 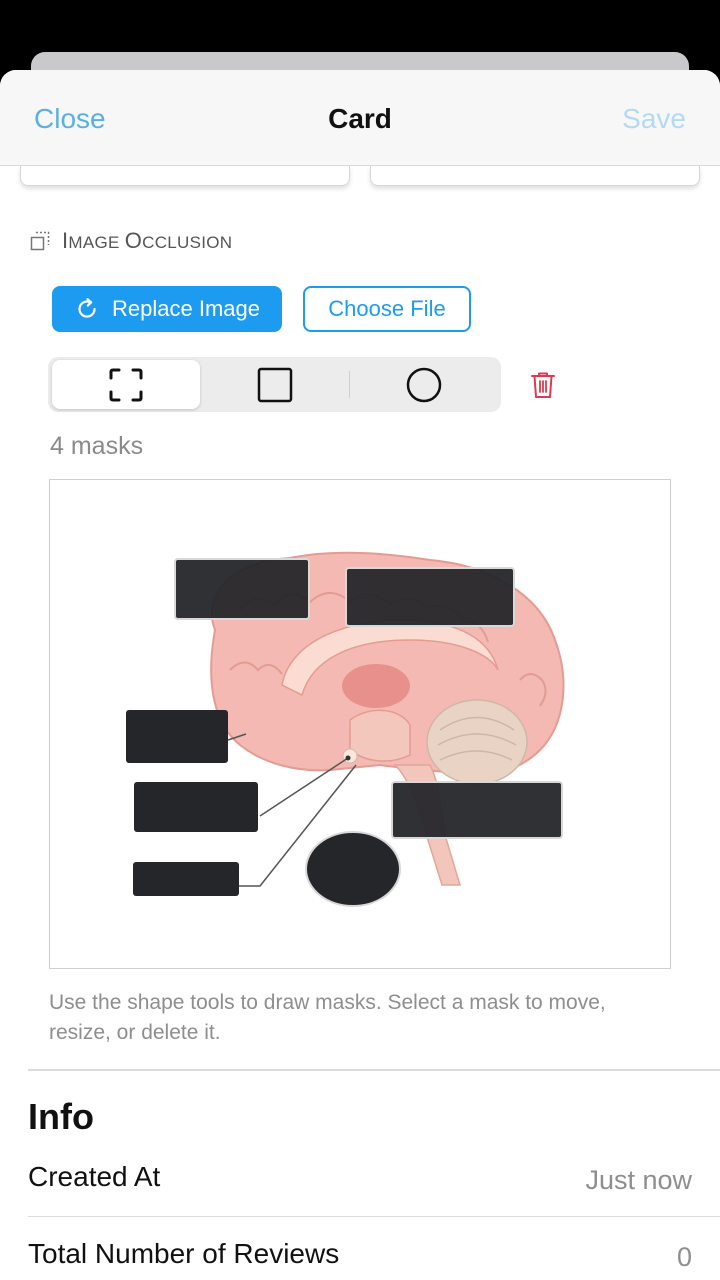 I want to click on refresh-icon, so click(x=87, y=308).